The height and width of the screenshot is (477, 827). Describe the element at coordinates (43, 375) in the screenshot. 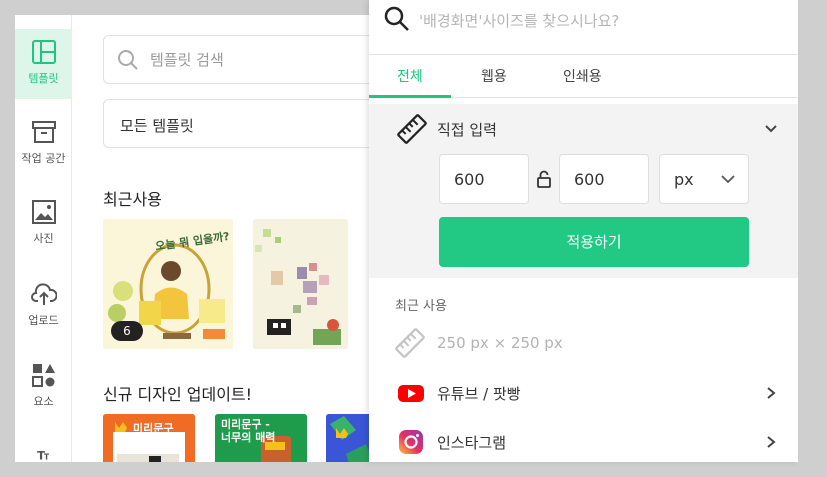

I see `shapes-icon` at that location.